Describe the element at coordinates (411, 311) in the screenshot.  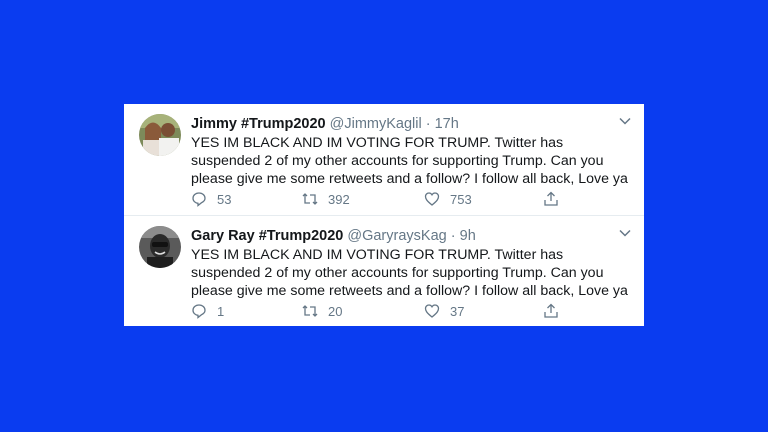
I see `tweet-actions: 1 20 37` at that location.